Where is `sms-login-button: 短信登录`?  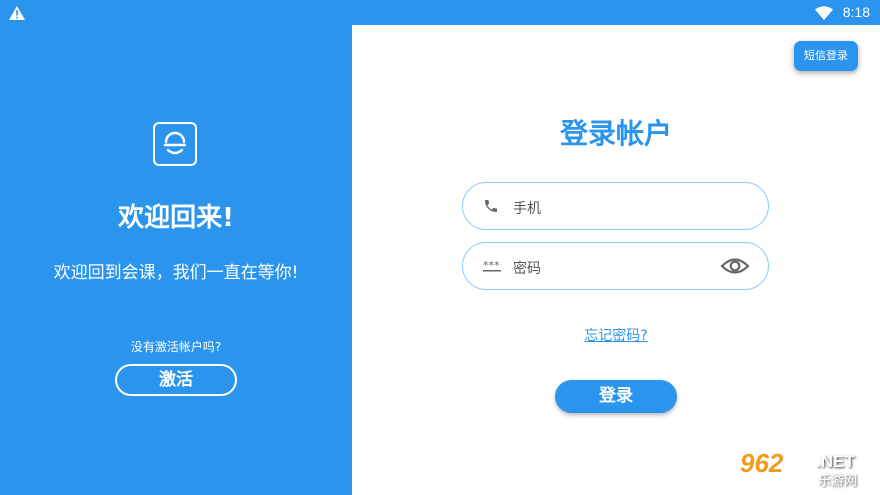 sms-login-button: 短信登录 is located at coordinates (826, 56).